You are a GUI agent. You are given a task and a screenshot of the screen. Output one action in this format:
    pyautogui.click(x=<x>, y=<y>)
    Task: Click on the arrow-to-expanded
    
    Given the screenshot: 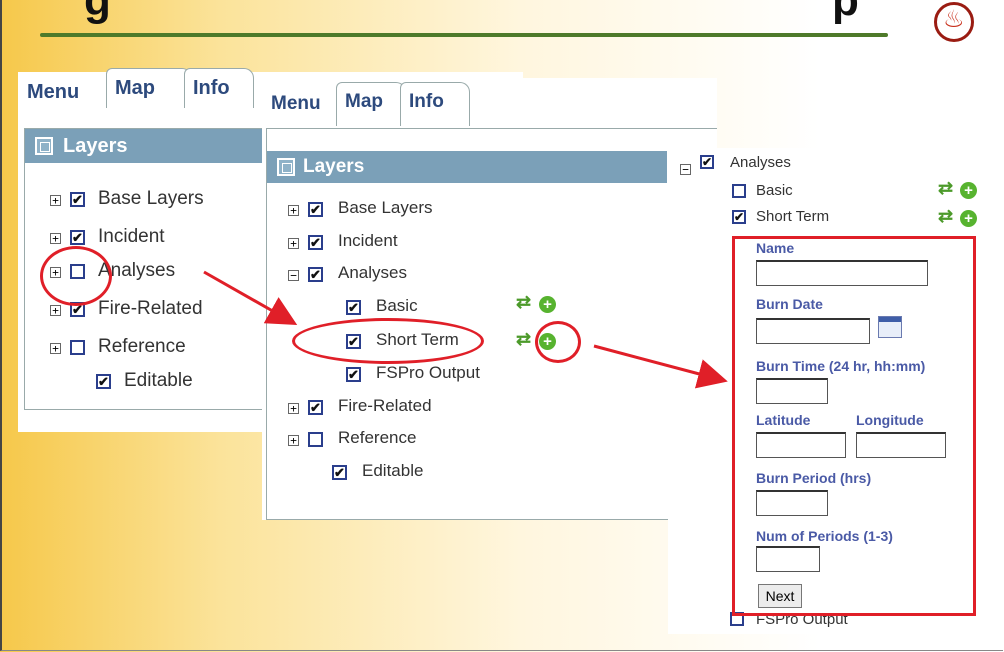 What is the action you would take?
    pyautogui.click(x=250, y=297)
    